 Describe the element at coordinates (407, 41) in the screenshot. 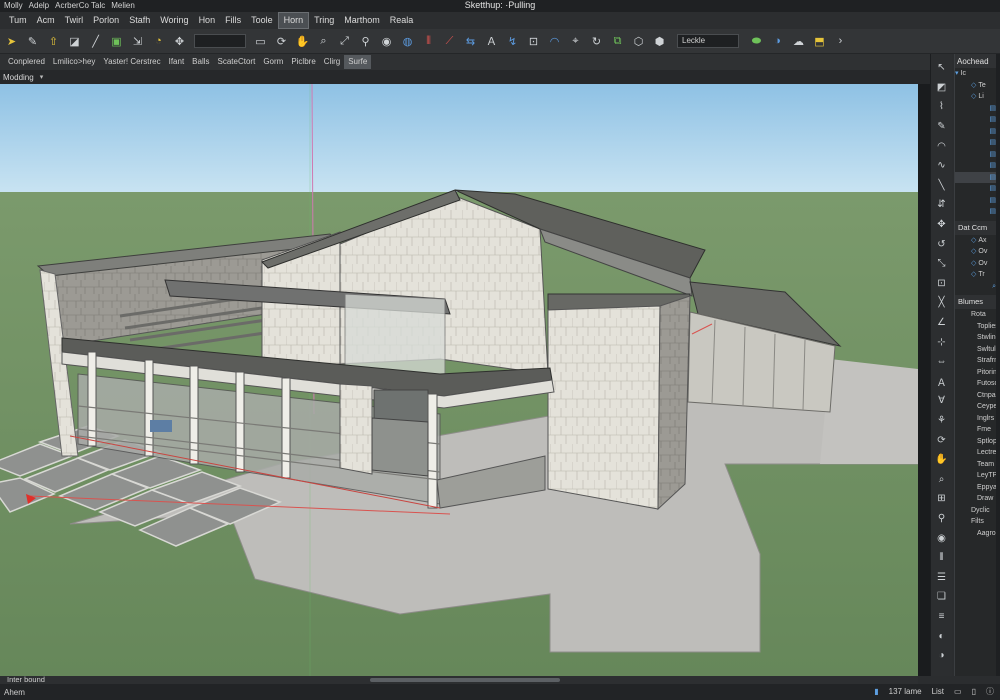

I see `globe-icon: ◍` at that location.